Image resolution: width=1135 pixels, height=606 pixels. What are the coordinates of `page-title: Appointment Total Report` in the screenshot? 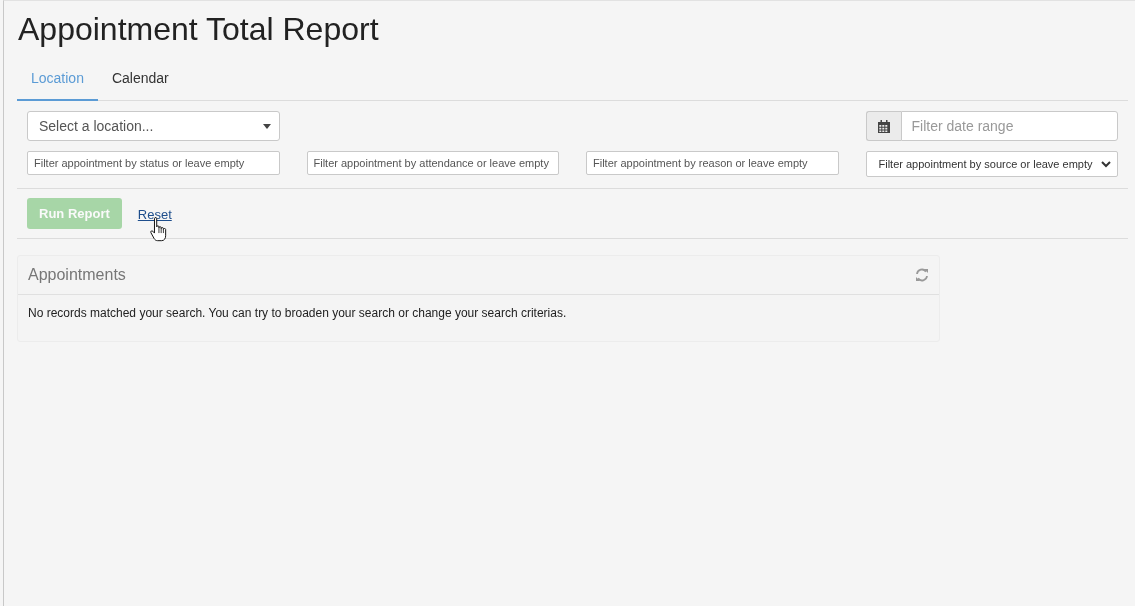 It's located at (199, 29).